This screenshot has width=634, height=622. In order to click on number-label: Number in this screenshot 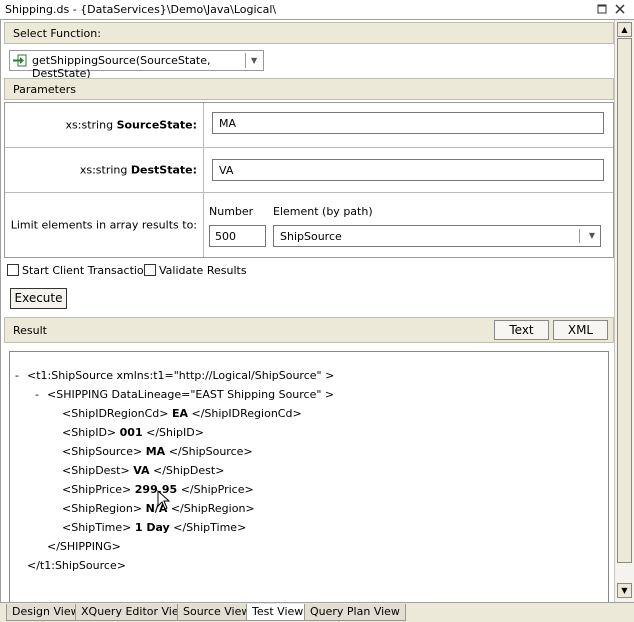, I will do `click(231, 211)`.